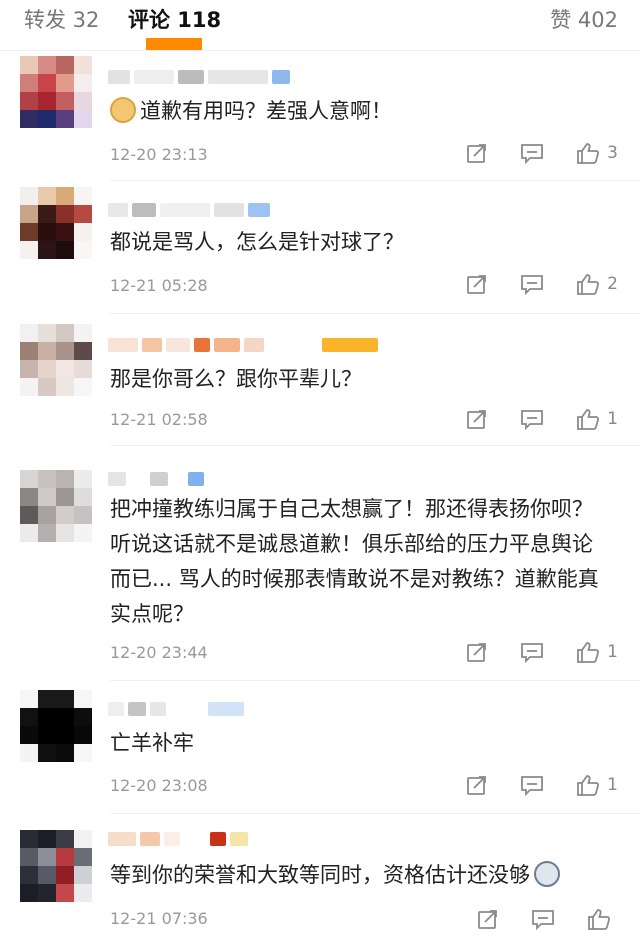  What do you see at coordinates (320, 875) in the screenshot?
I see `comment-text: 等到你的荣誉和大致等同时，资格估计还没够` at bounding box center [320, 875].